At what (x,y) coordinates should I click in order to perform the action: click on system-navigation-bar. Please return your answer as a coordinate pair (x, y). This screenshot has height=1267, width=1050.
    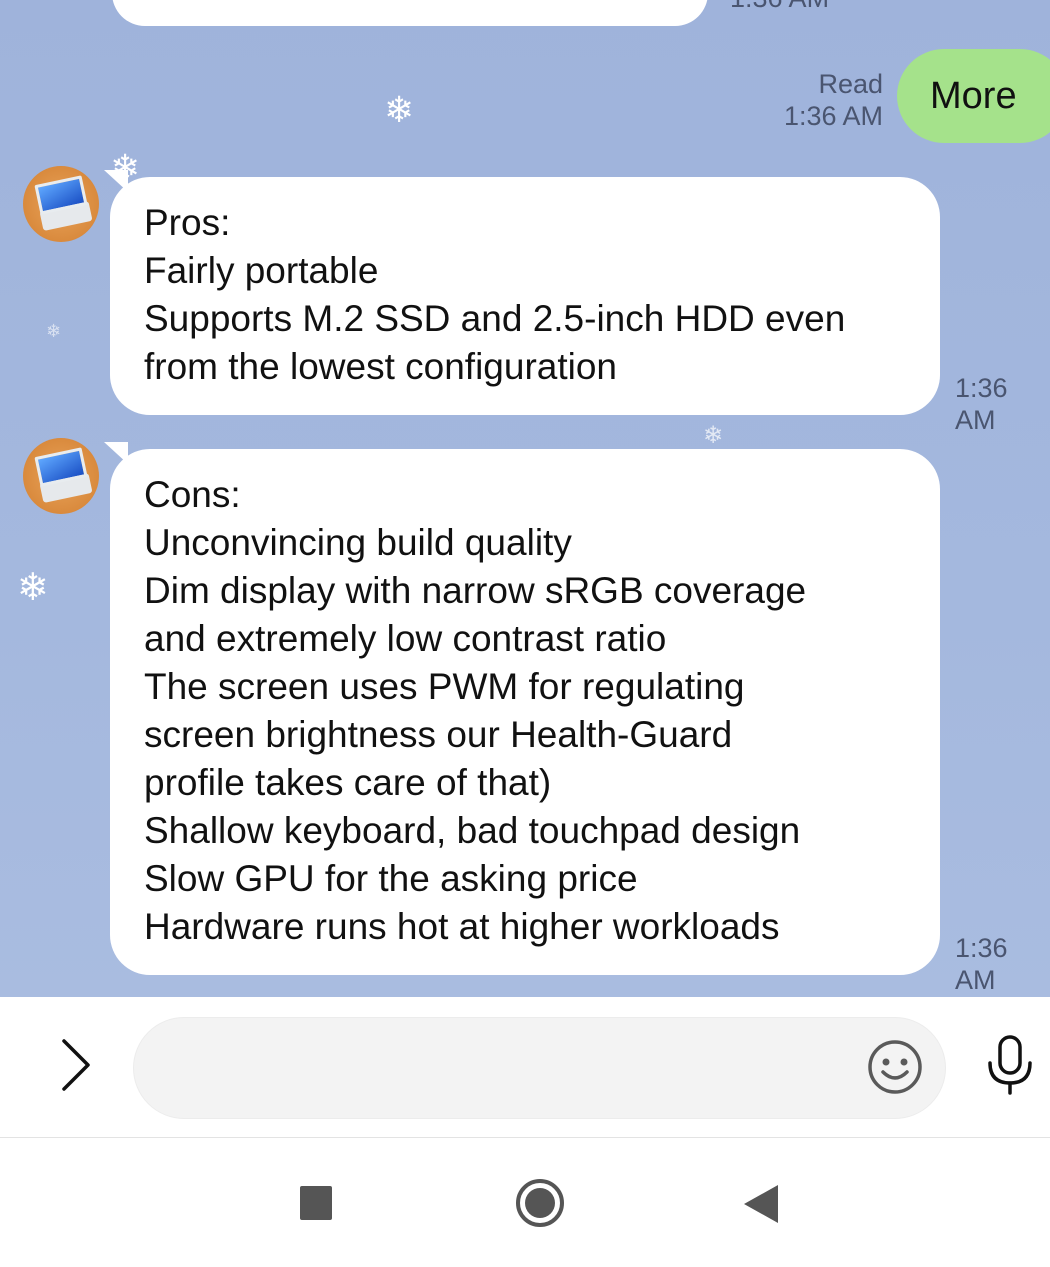
    Looking at the image, I should click on (525, 1202).